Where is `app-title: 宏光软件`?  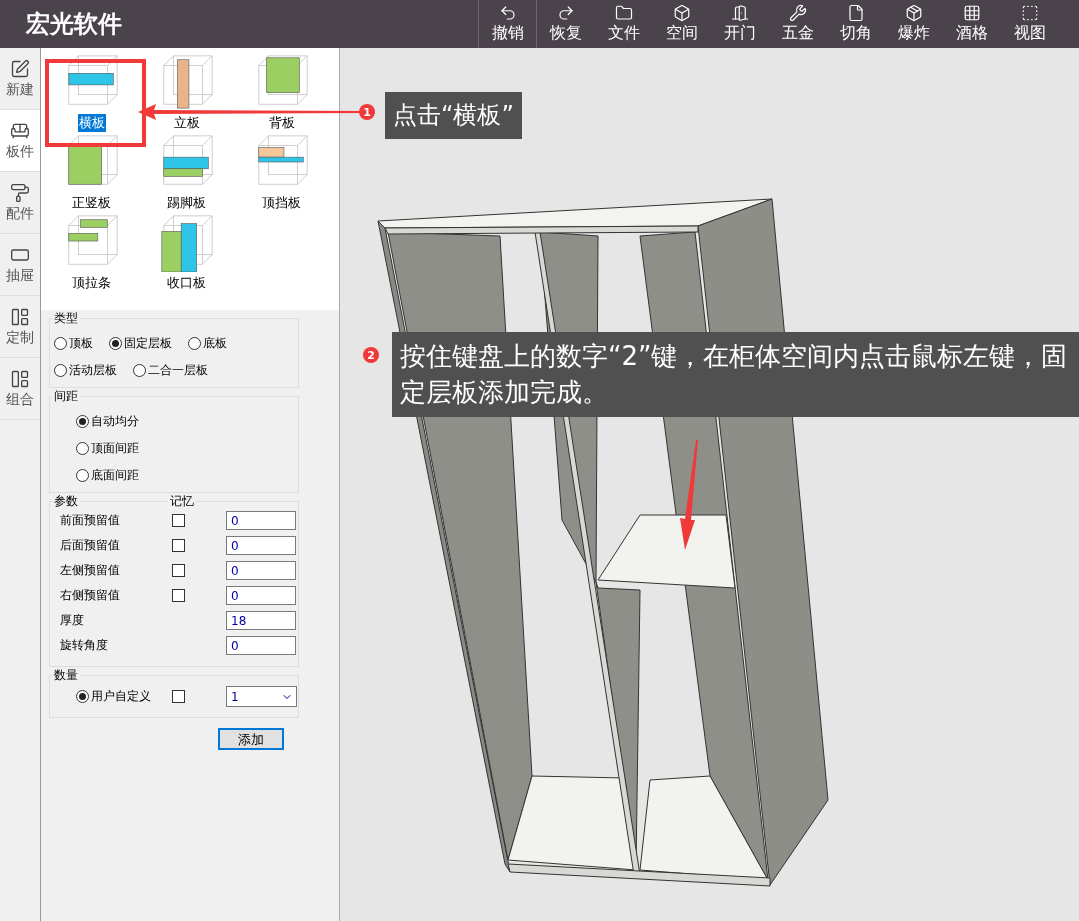 app-title: 宏光软件 is located at coordinates (73, 24).